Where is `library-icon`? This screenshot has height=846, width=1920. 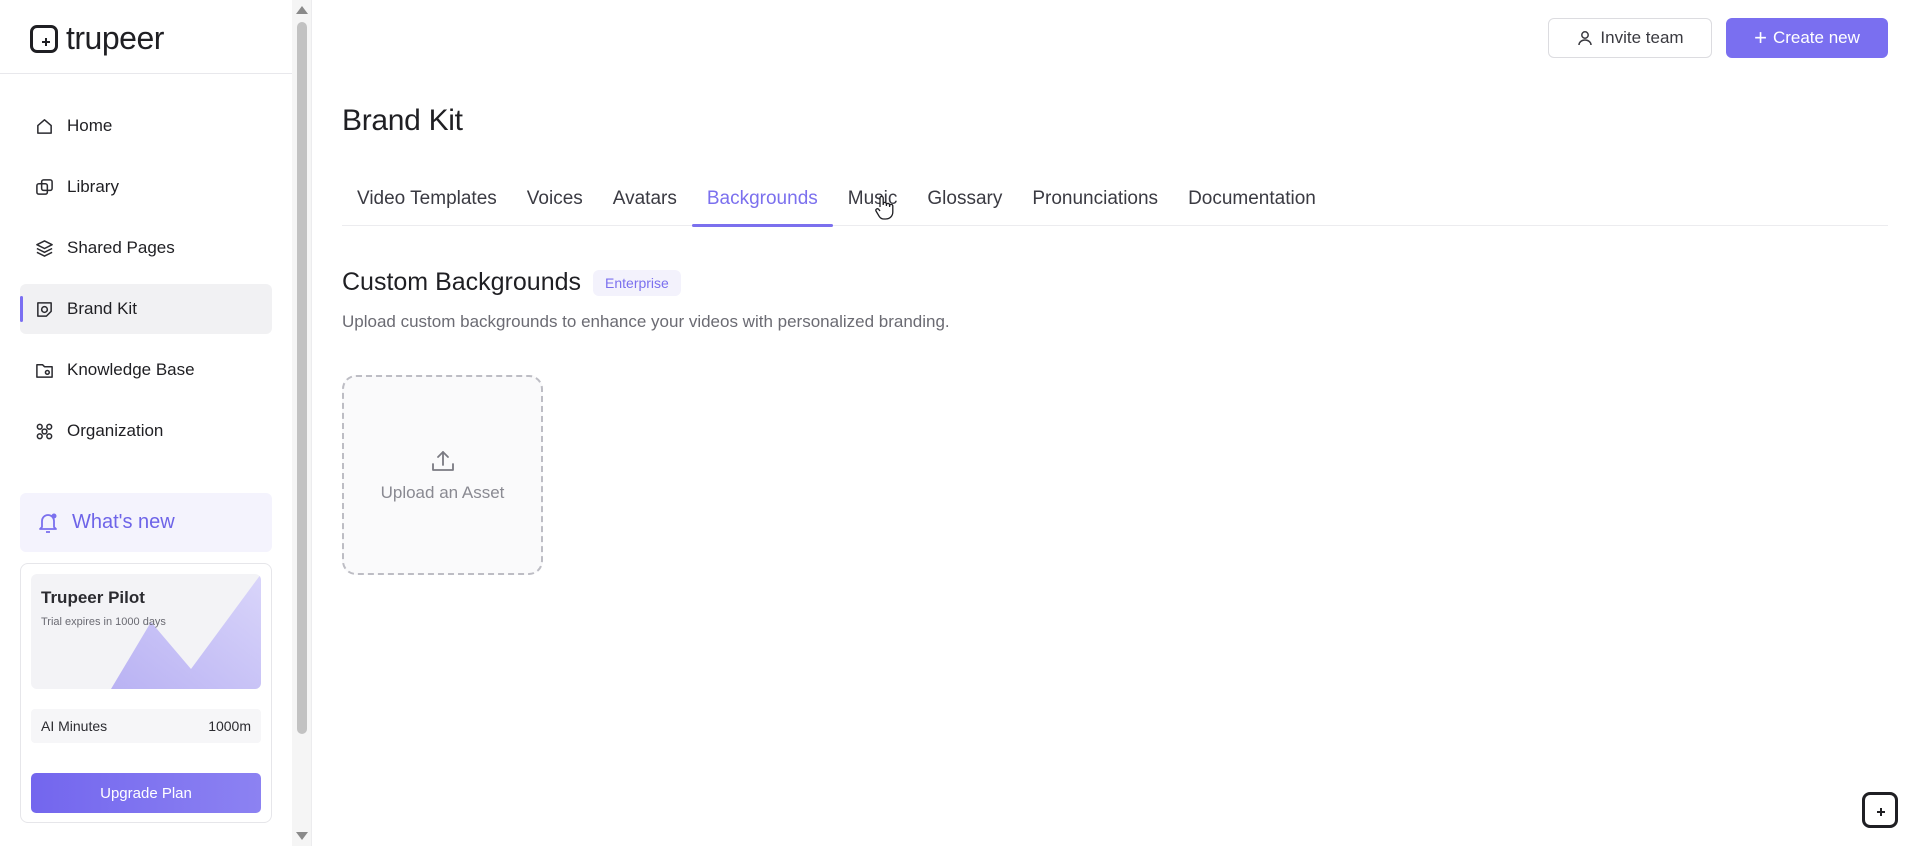 library-icon is located at coordinates (44, 187).